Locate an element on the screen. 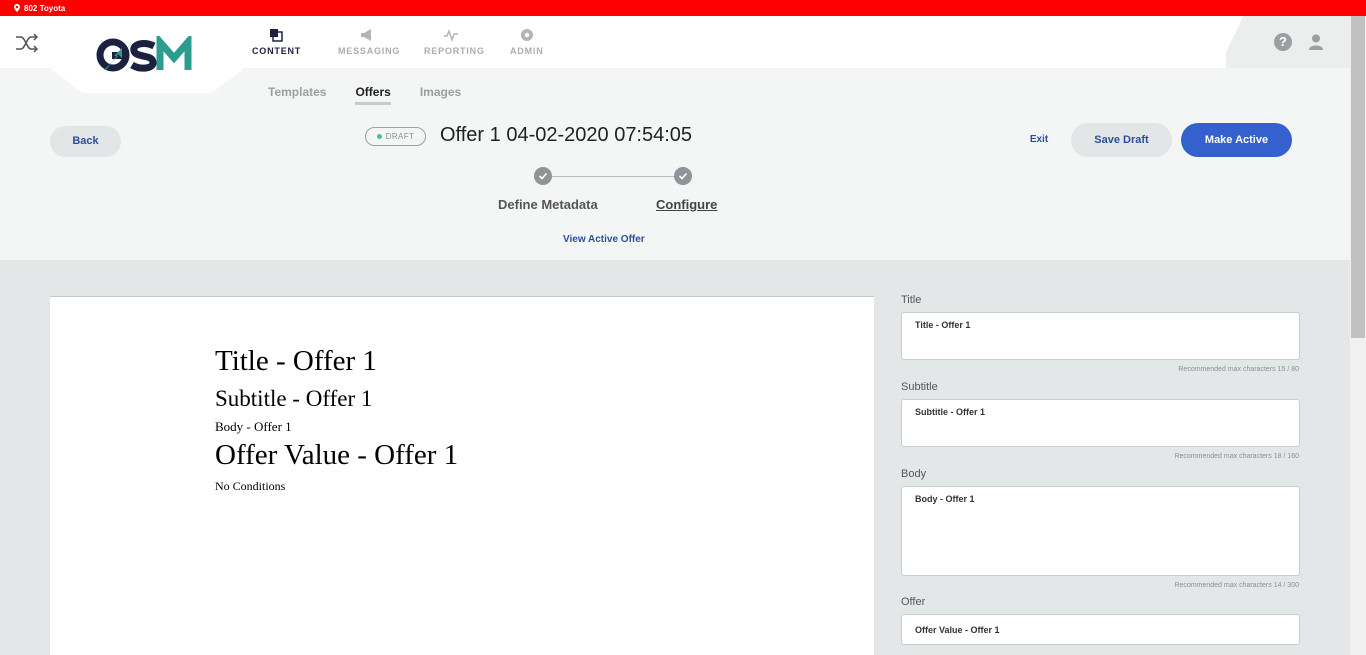 This screenshot has width=1366, height=655. body-field: Body - Offer 1 is located at coordinates (1100, 531).